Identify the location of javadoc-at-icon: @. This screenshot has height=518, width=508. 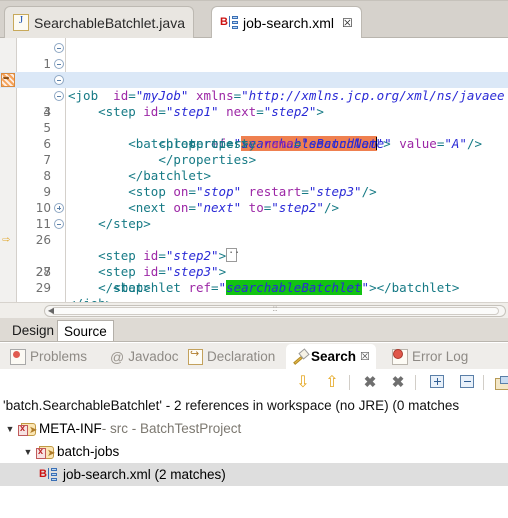
(117, 356).